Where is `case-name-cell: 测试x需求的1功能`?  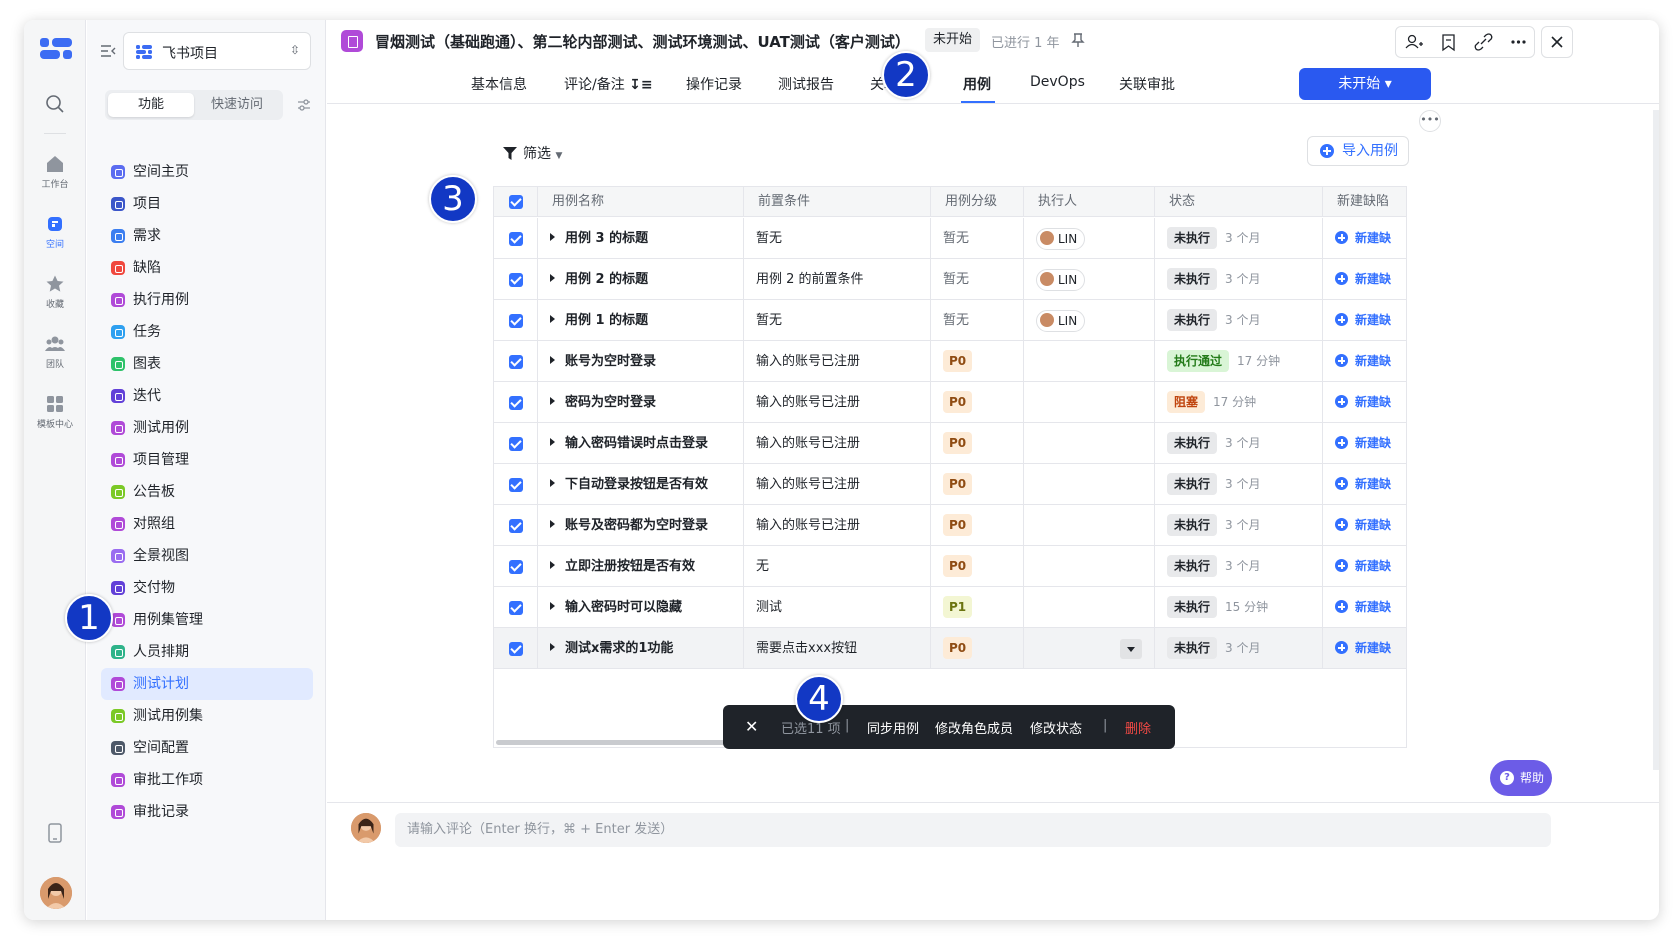
case-name-cell: 测试x需求的1功能 is located at coordinates (641, 648).